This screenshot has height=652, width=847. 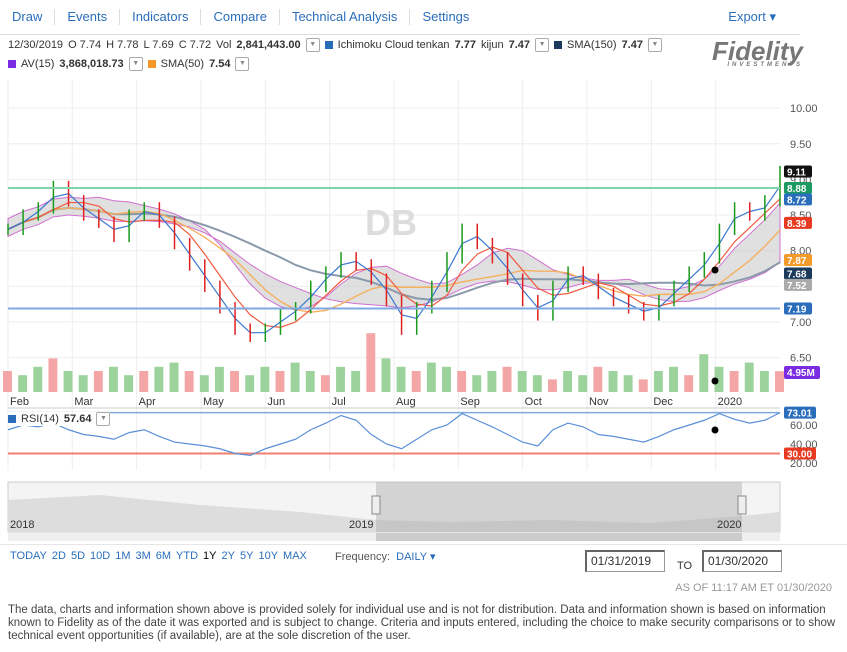 I want to click on range-6m: 6M, so click(x=163, y=556).